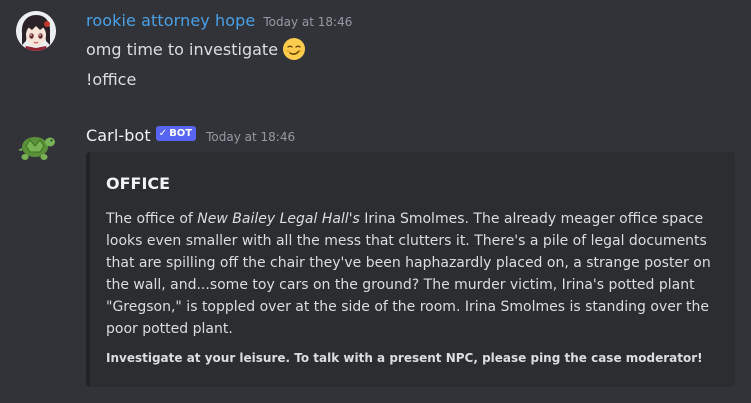 Image resolution: width=751 pixels, height=403 pixels. Describe the element at coordinates (294, 49) in the screenshot. I see `smirk-face-emoji-icon` at that location.